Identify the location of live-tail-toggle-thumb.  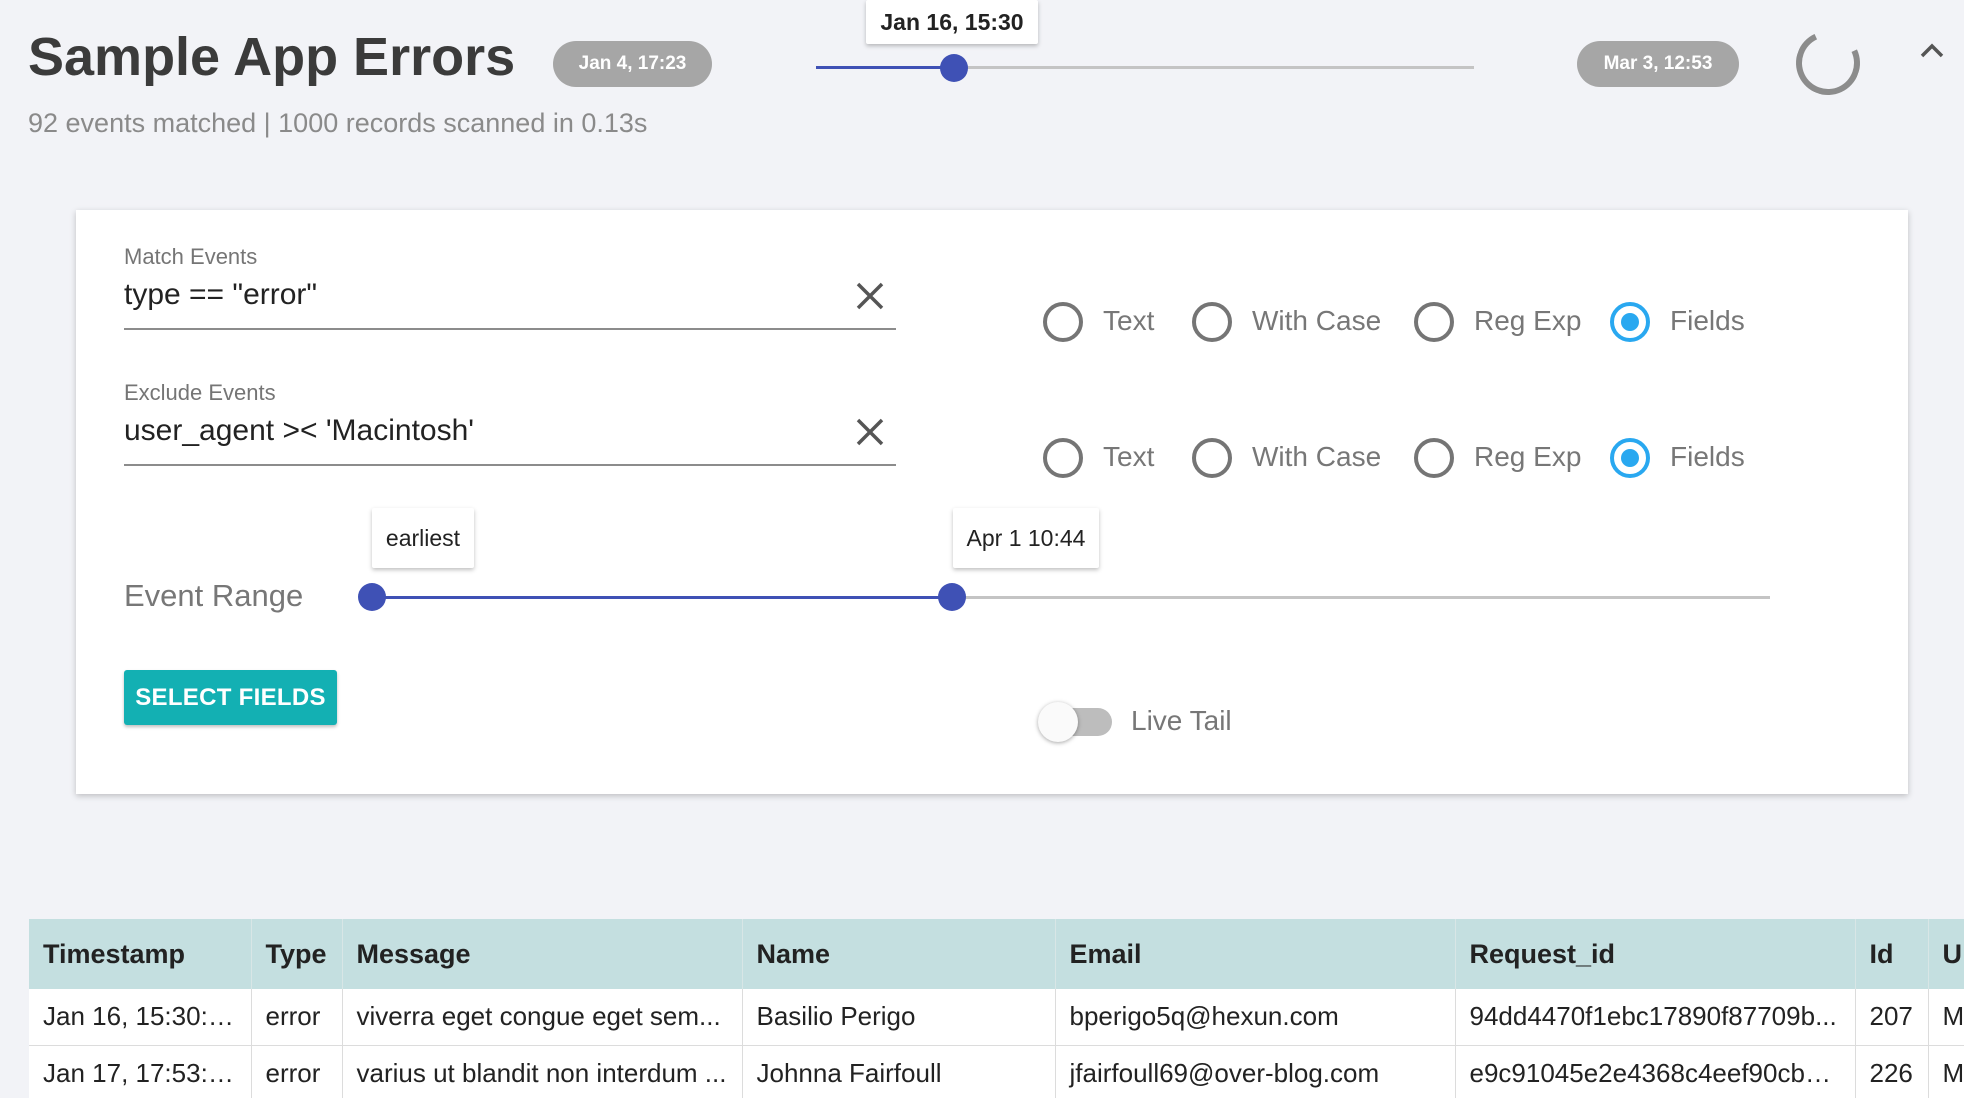
(1058, 722).